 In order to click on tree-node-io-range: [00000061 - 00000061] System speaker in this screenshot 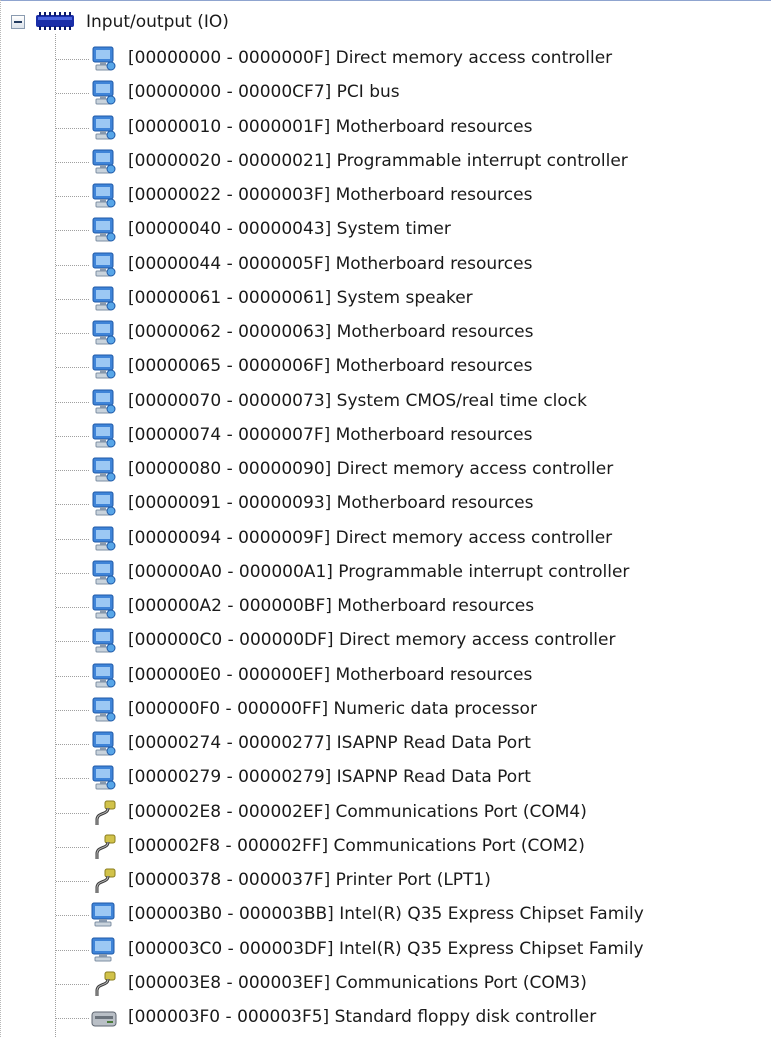, I will do `click(385, 298)`.